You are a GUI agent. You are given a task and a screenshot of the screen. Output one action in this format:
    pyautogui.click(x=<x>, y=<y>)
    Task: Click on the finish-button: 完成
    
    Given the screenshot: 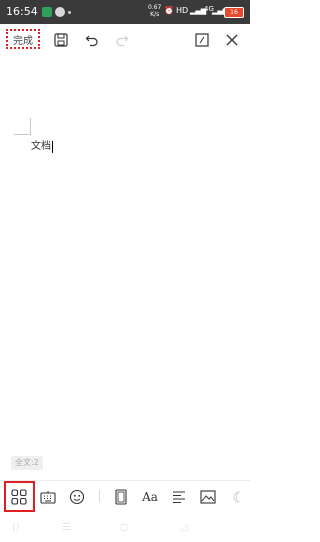 What is the action you would take?
    pyautogui.click(x=23, y=39)
    